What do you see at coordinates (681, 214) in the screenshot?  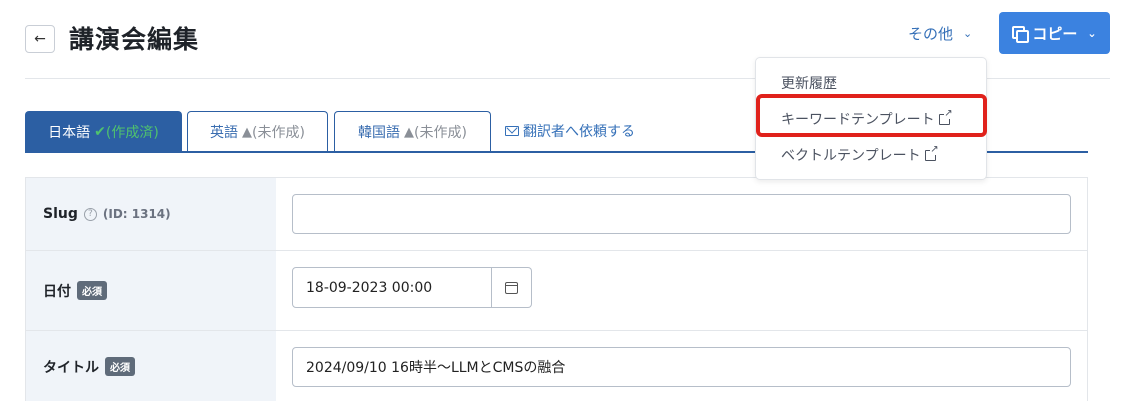 I see `slug-input` at bounding box center [681, 214].